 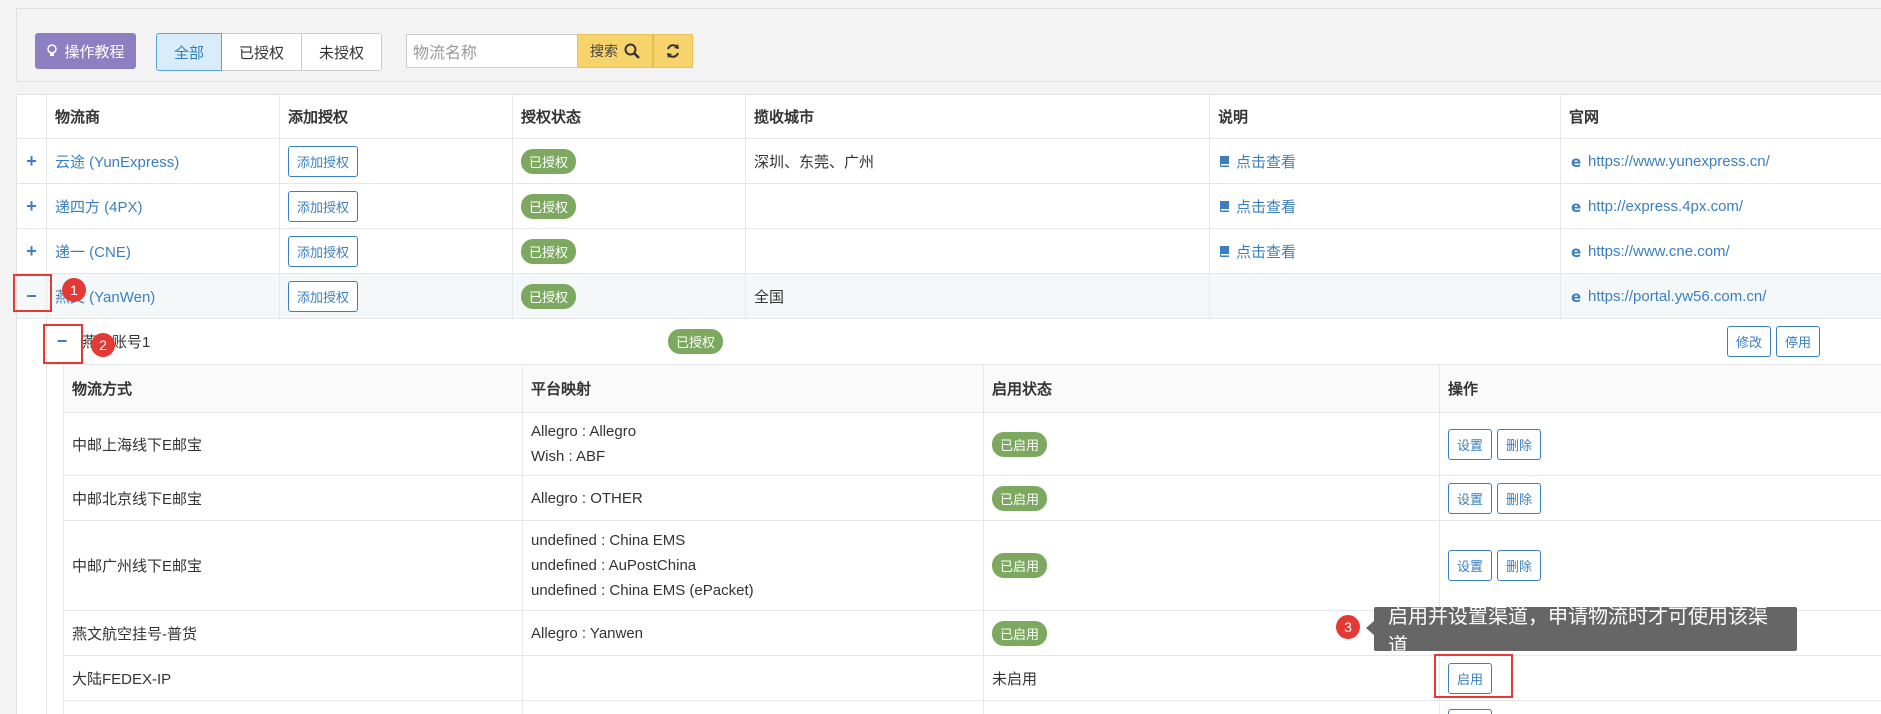 I want to click on refresh-button, so click(x=673, y=51).